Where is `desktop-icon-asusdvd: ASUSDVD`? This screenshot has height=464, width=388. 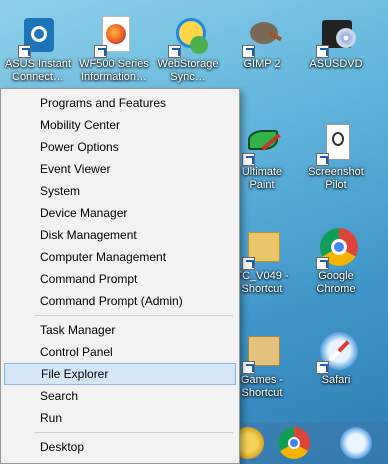 desktop-icon-asusdvd: ASUSDVD is located at coordinates (336, 42).